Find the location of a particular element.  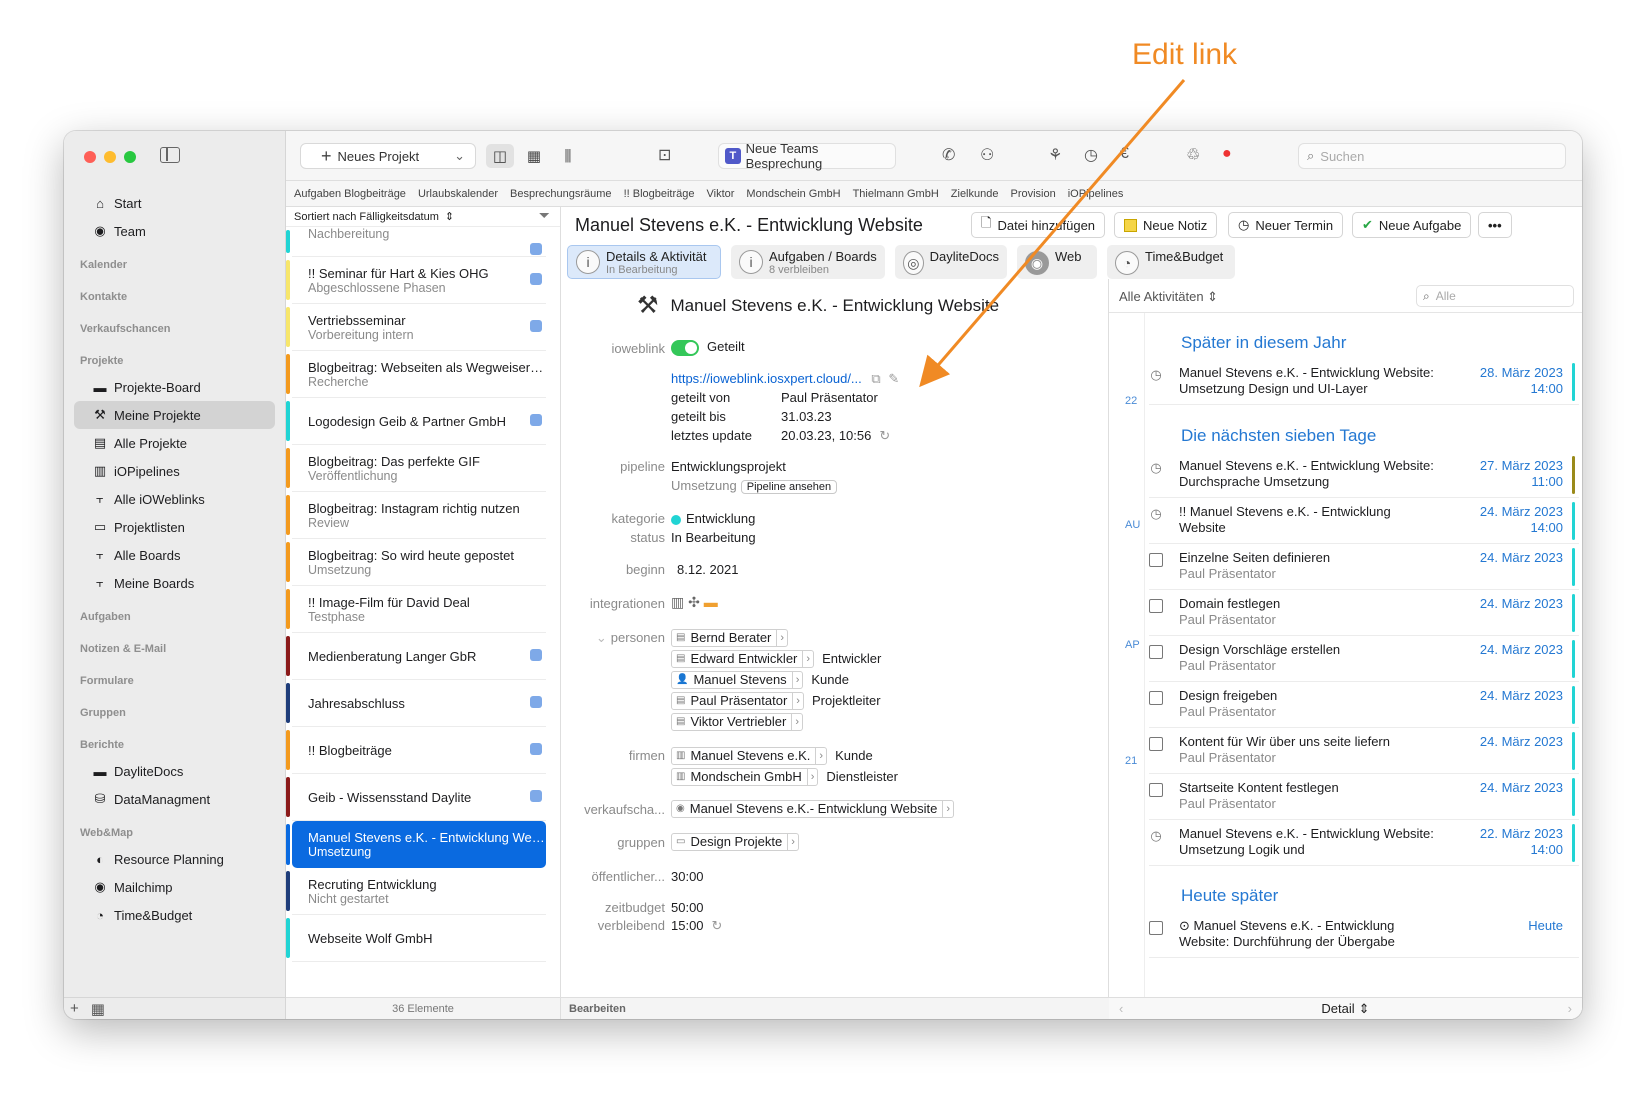

favorite-link: Aufgaben Blogbeiträge is located at coordinates (350, 194).